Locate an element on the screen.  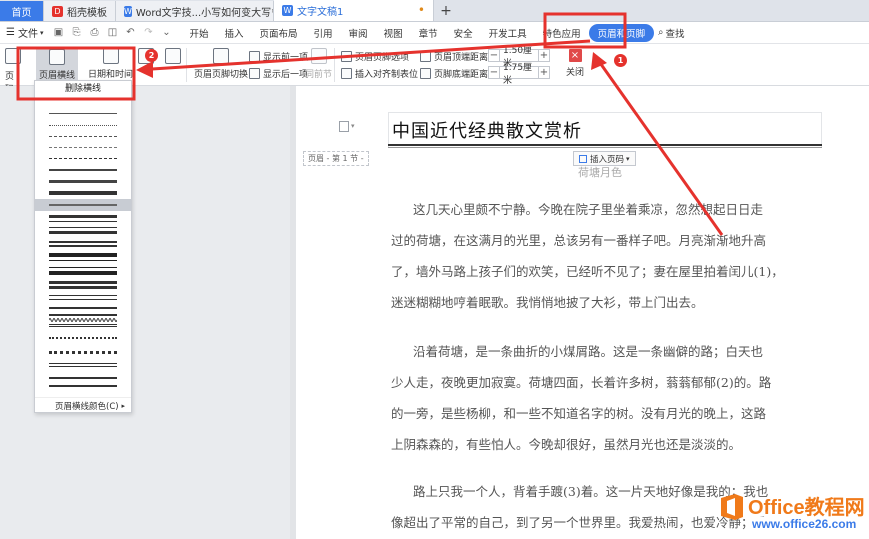
search-button: ⌕ 查找 is located at coordinates (671, 33).